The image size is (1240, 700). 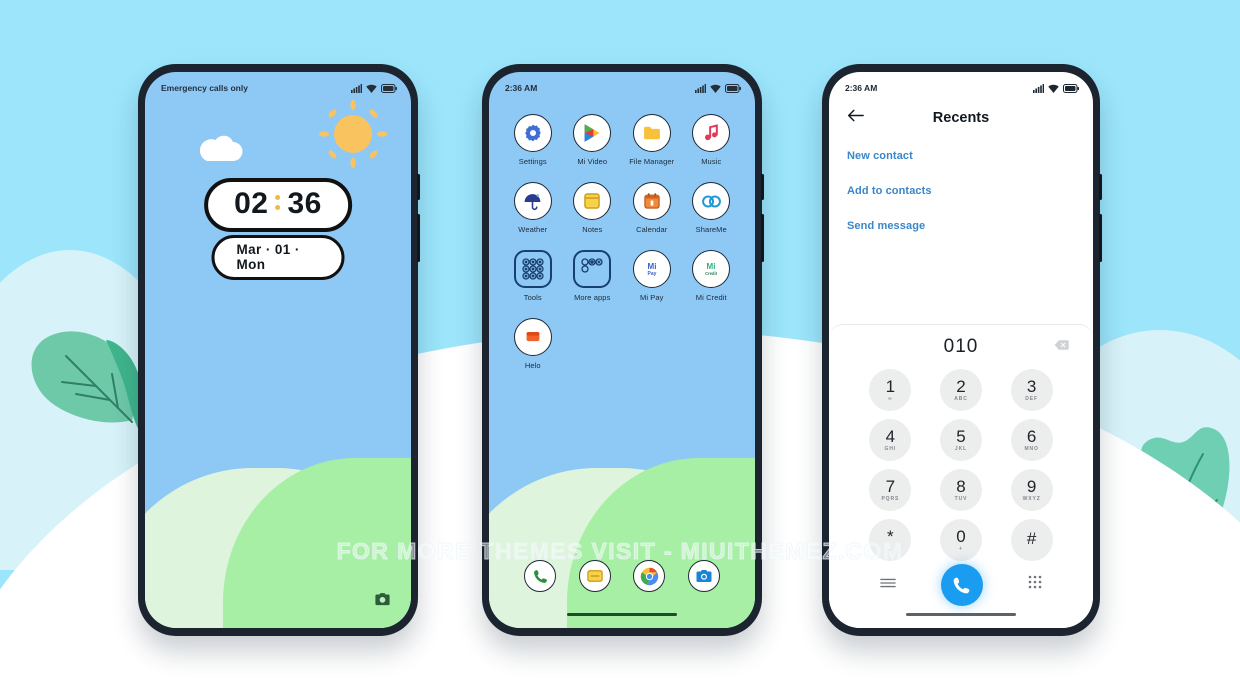 I want to click on lockscreen-clock: 02 36, so click(x=278, y=205).